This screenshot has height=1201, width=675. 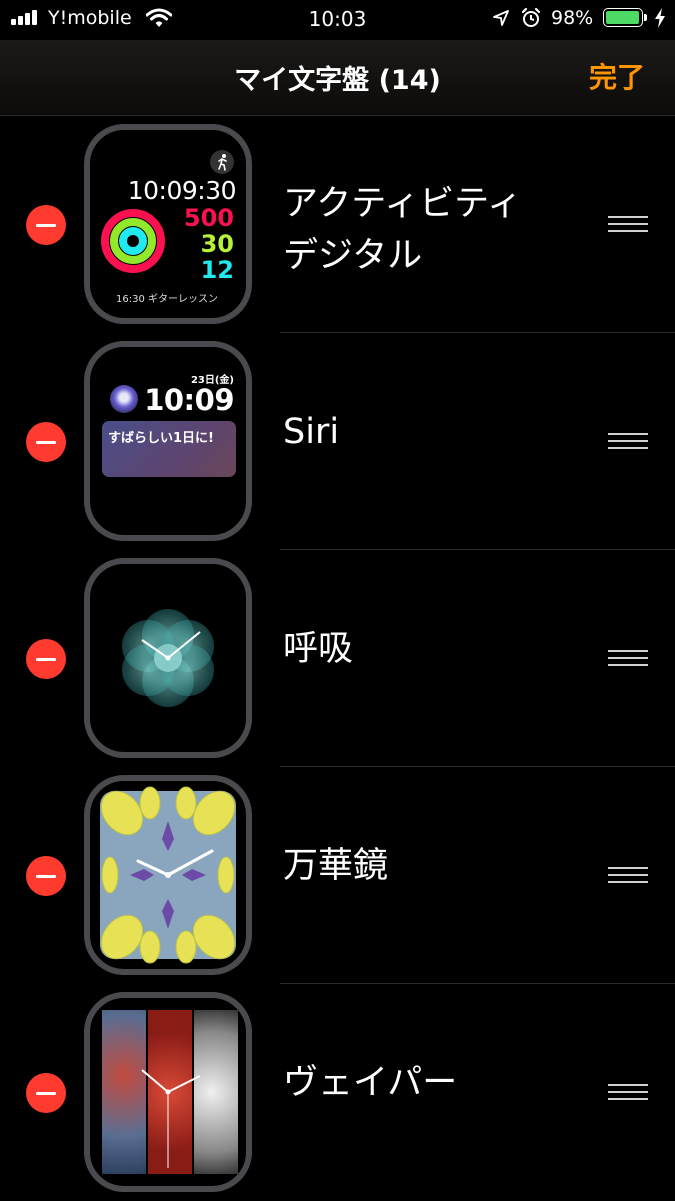 I want to click on siri-orb-icon, so click(x=124, y=399).